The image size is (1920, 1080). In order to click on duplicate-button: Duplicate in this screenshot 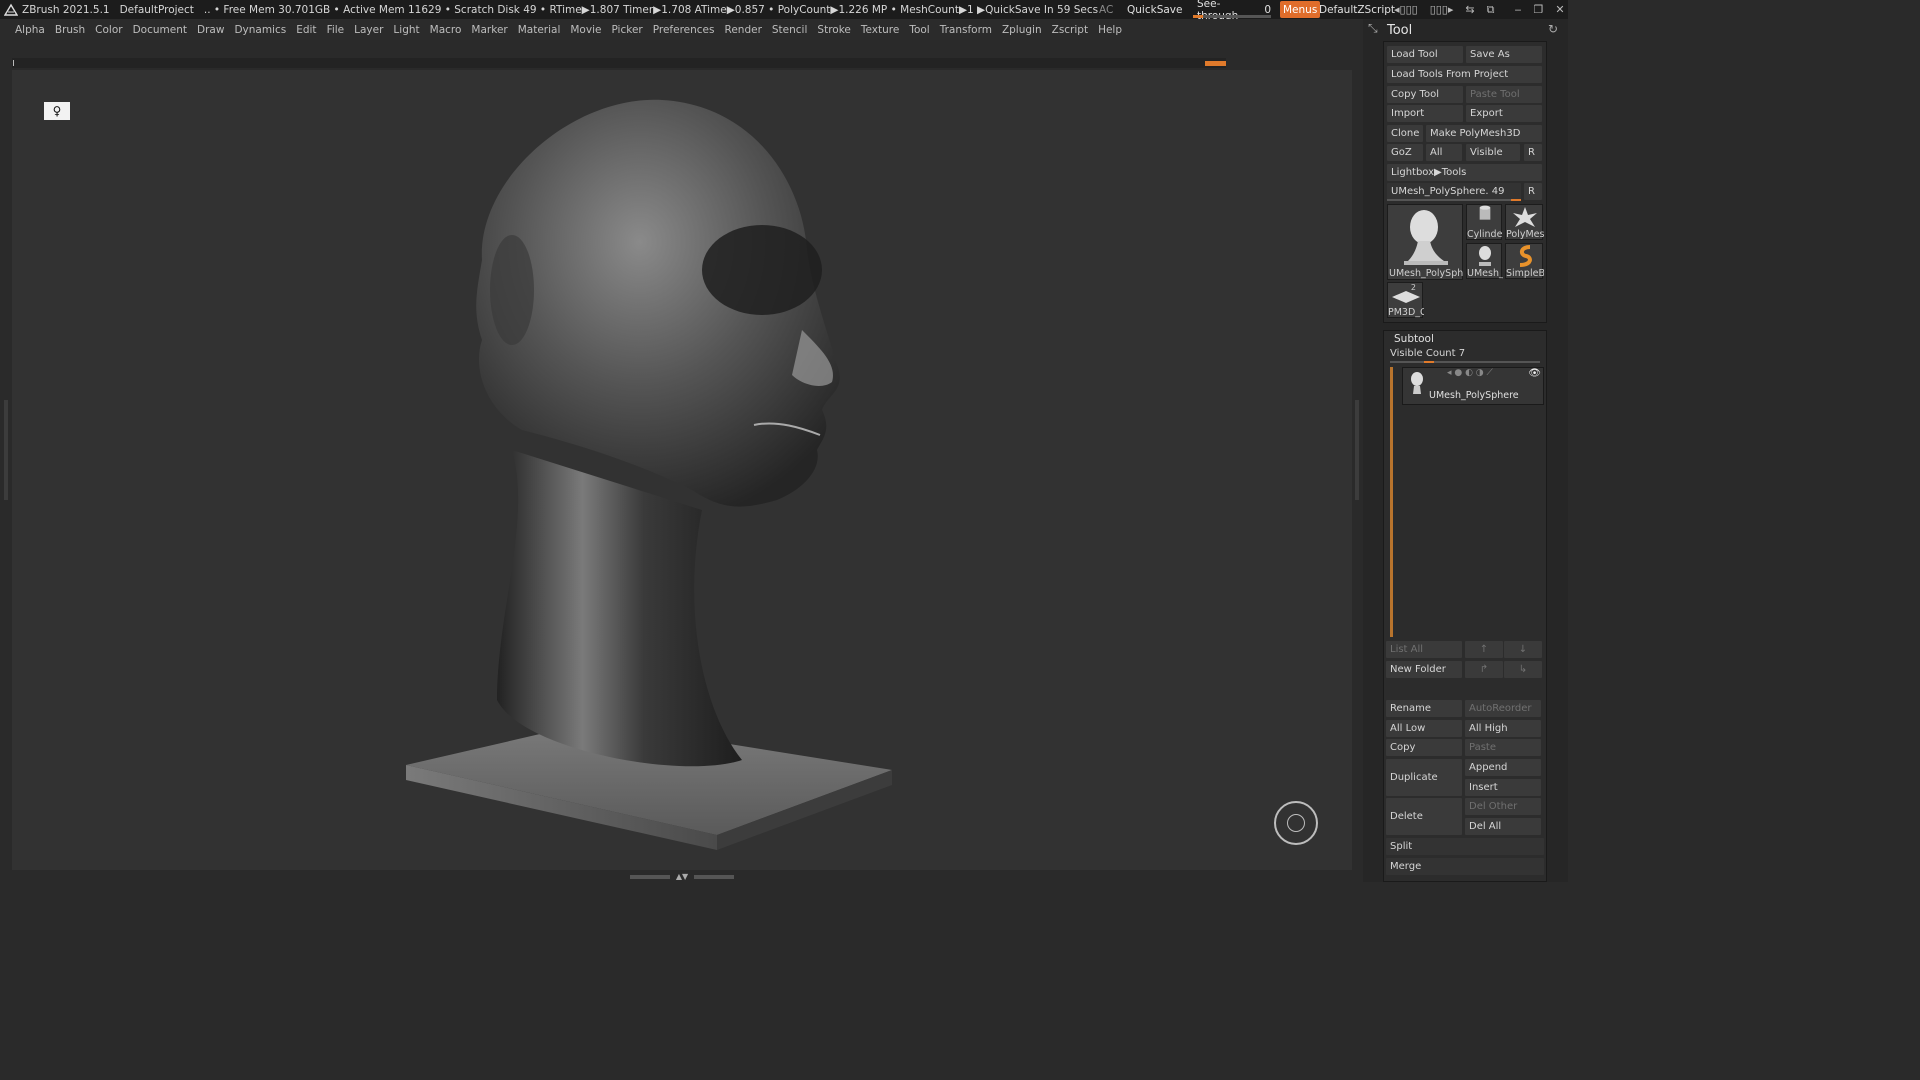, I will do `click(1424, 777)`.